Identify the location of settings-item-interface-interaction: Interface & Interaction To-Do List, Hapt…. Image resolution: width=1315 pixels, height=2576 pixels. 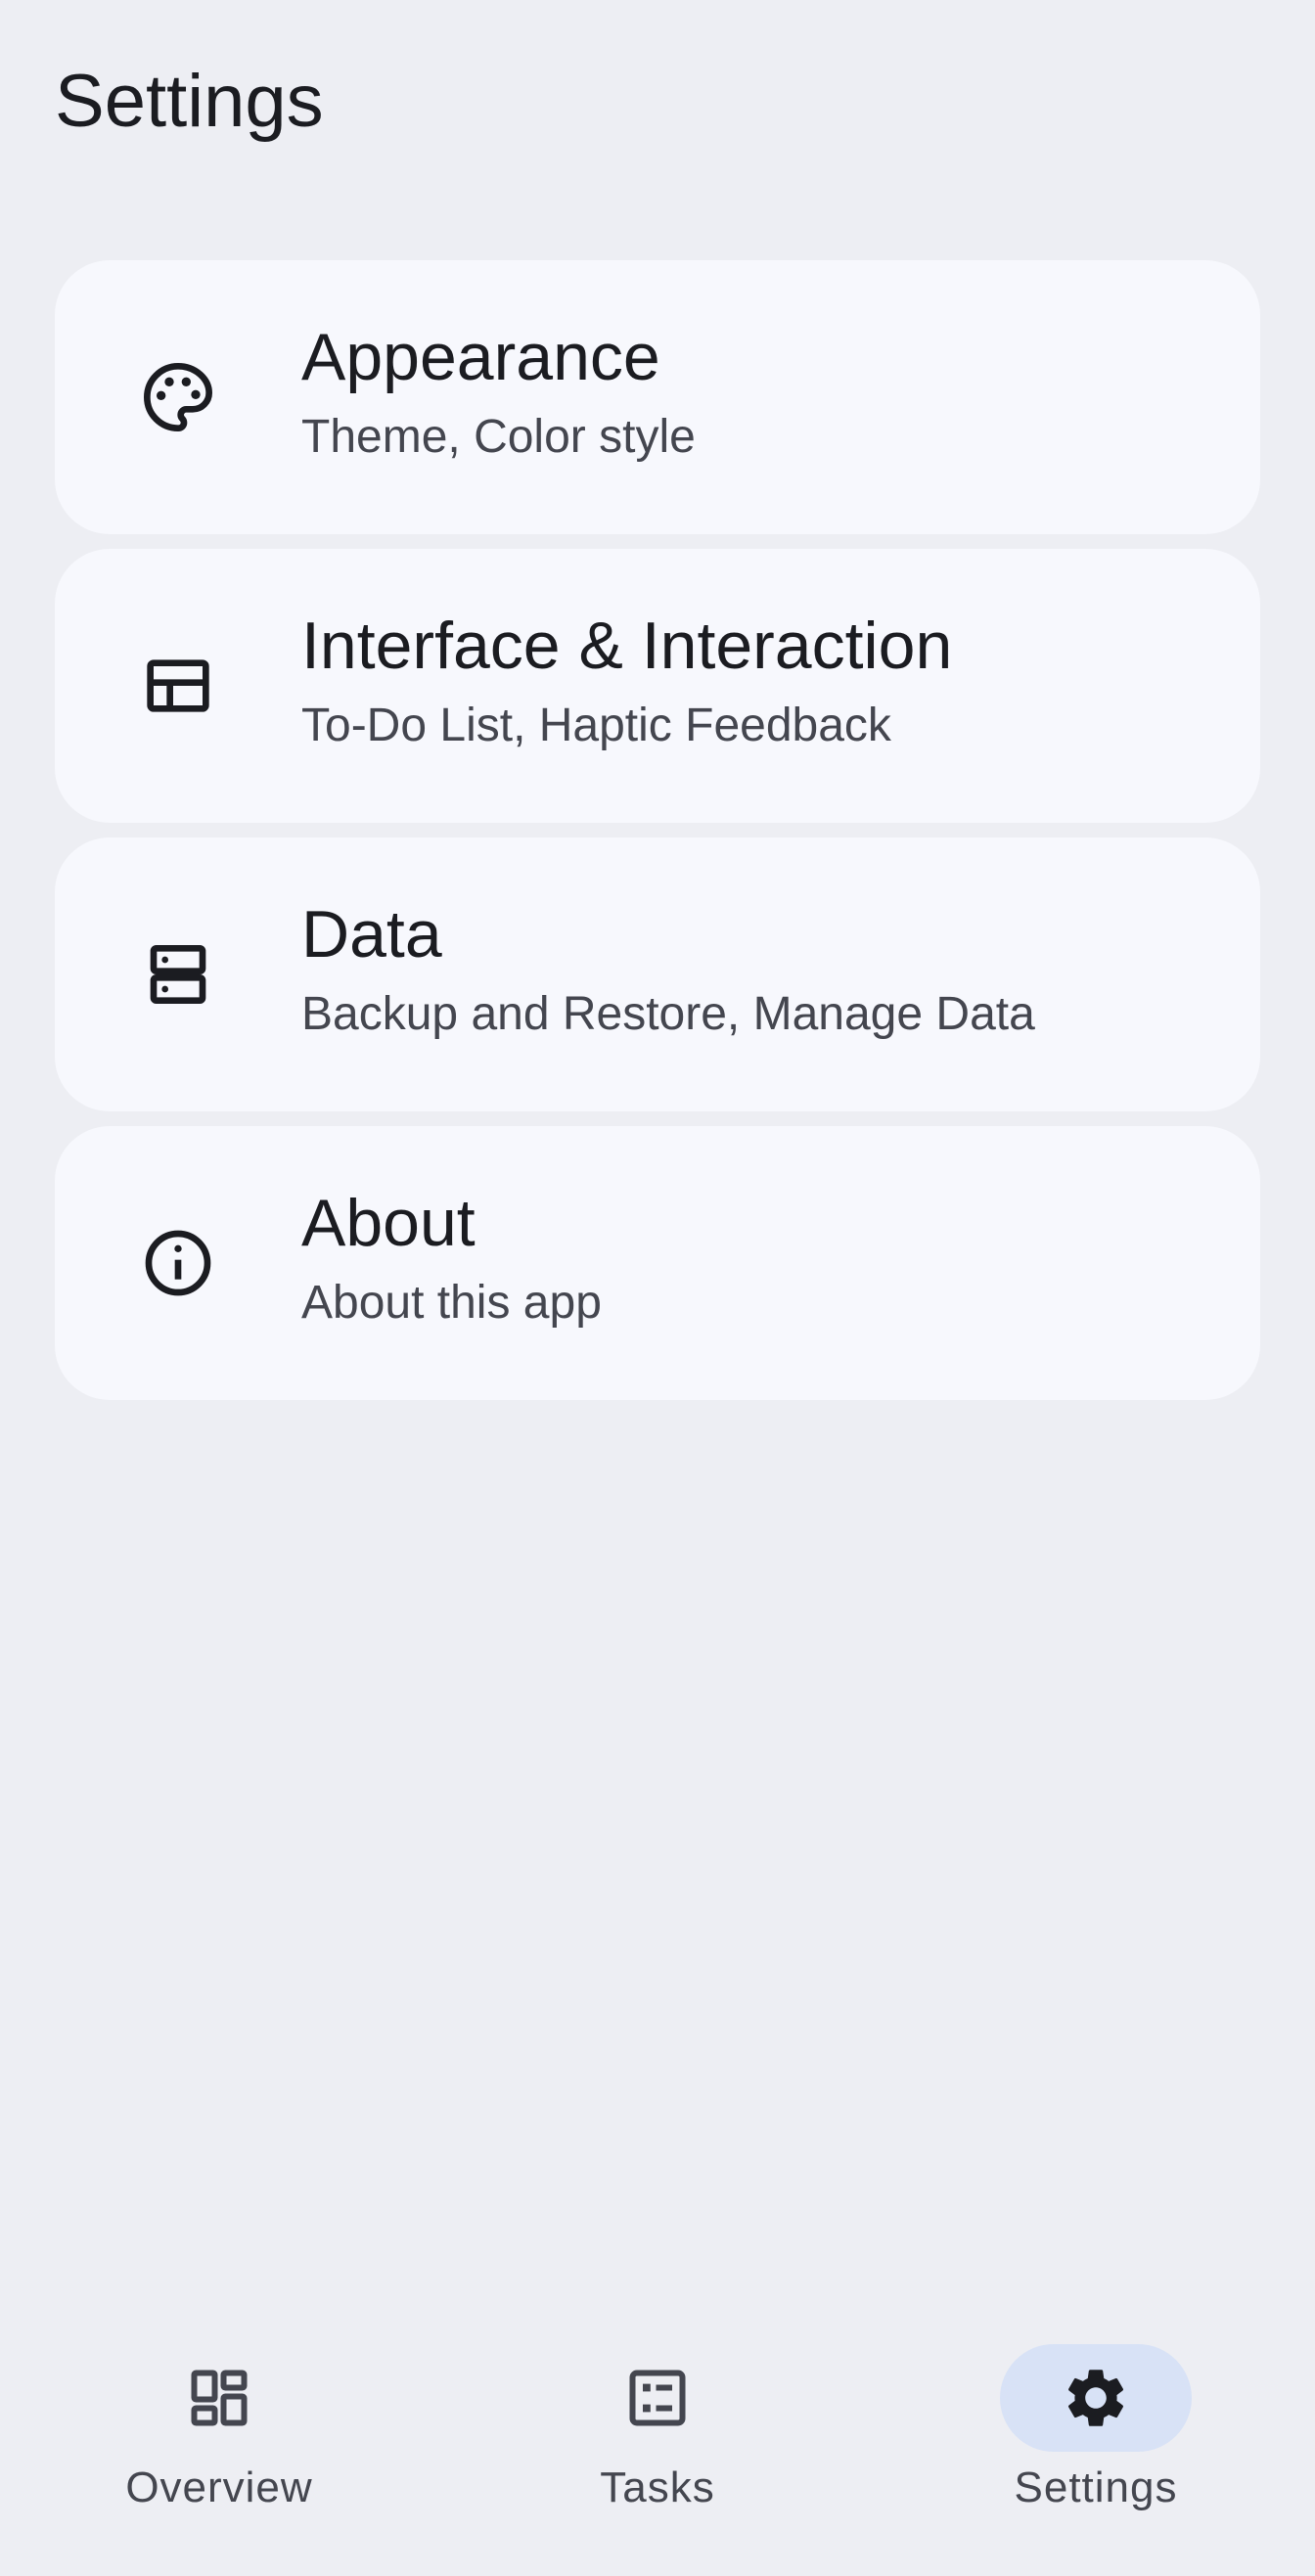
(657, 686).